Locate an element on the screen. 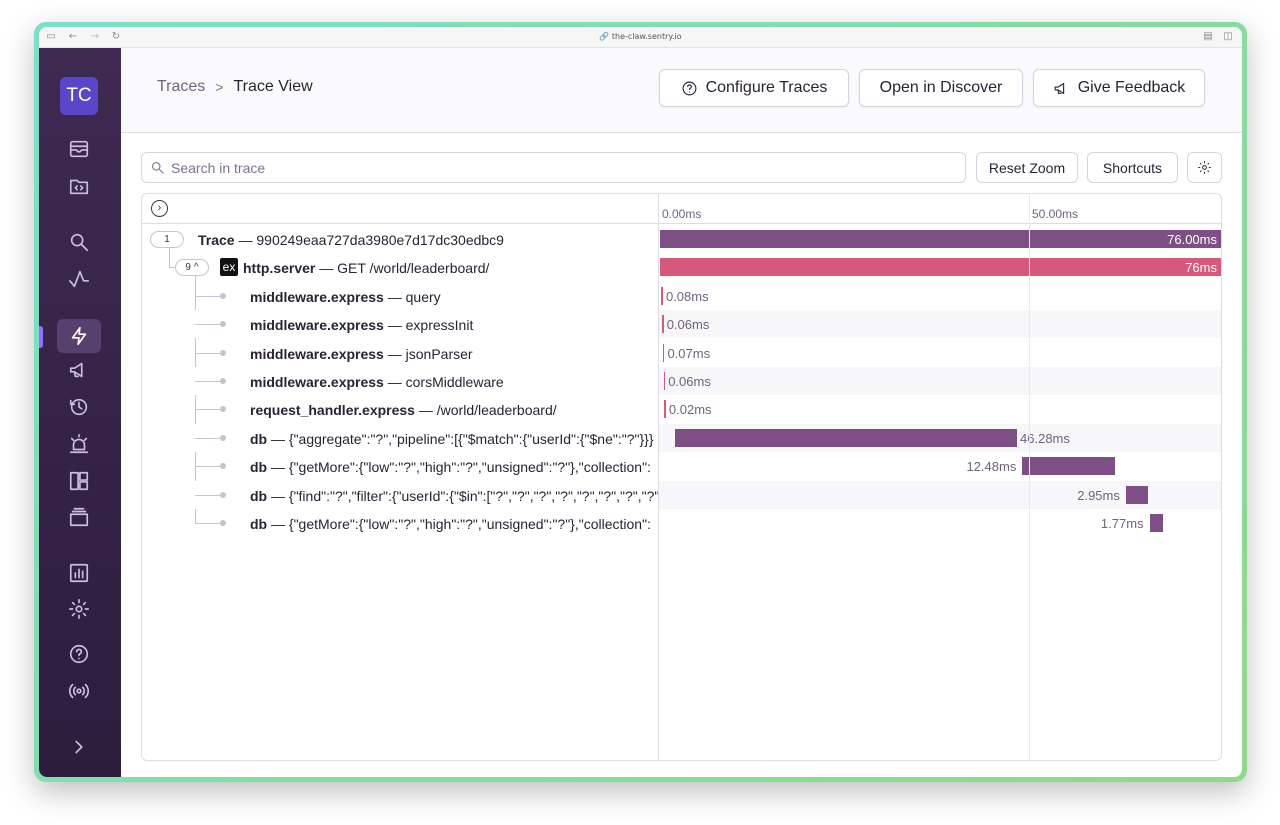  expand-all-icon: › is located at coordinates (159, 208).